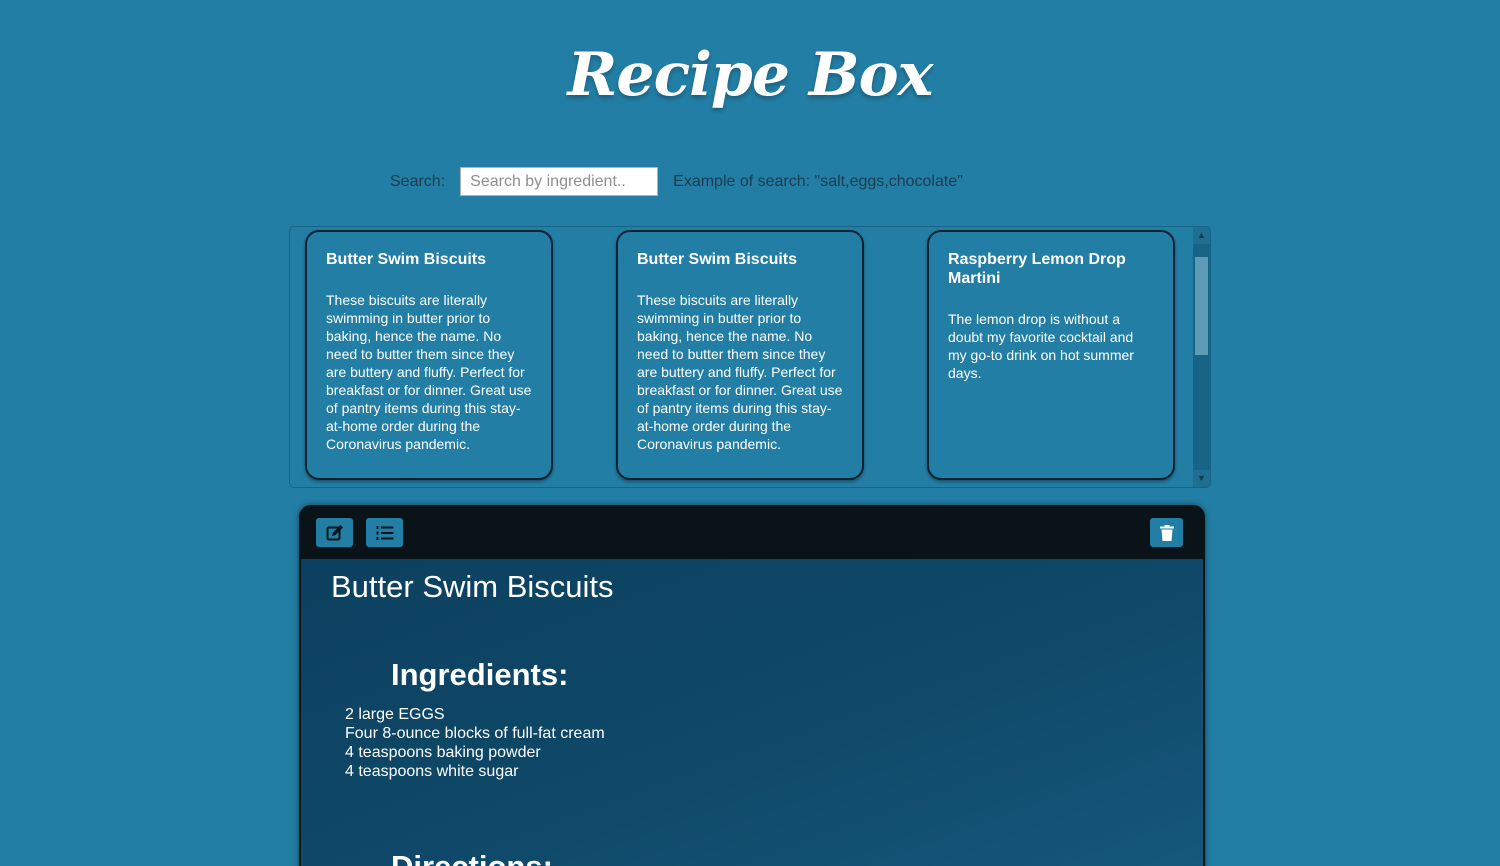  What do you see at coordinates (752, 533) in the screenshot?
I see `recipe-toolbar` at bounding box center [752, 533].